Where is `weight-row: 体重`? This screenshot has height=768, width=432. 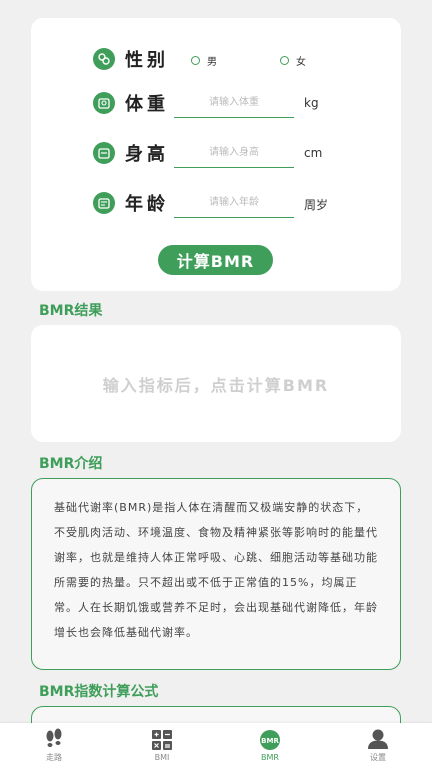 weight-row: 体重 is located at coordinates (131, 103).